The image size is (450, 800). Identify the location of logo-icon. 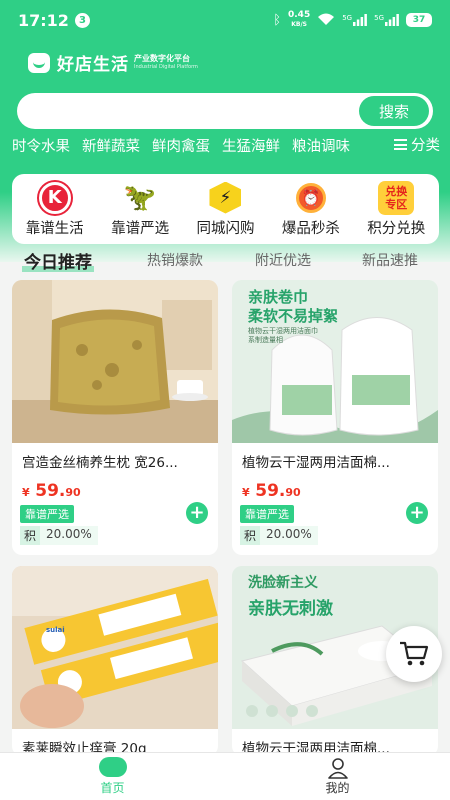
(39, 62).